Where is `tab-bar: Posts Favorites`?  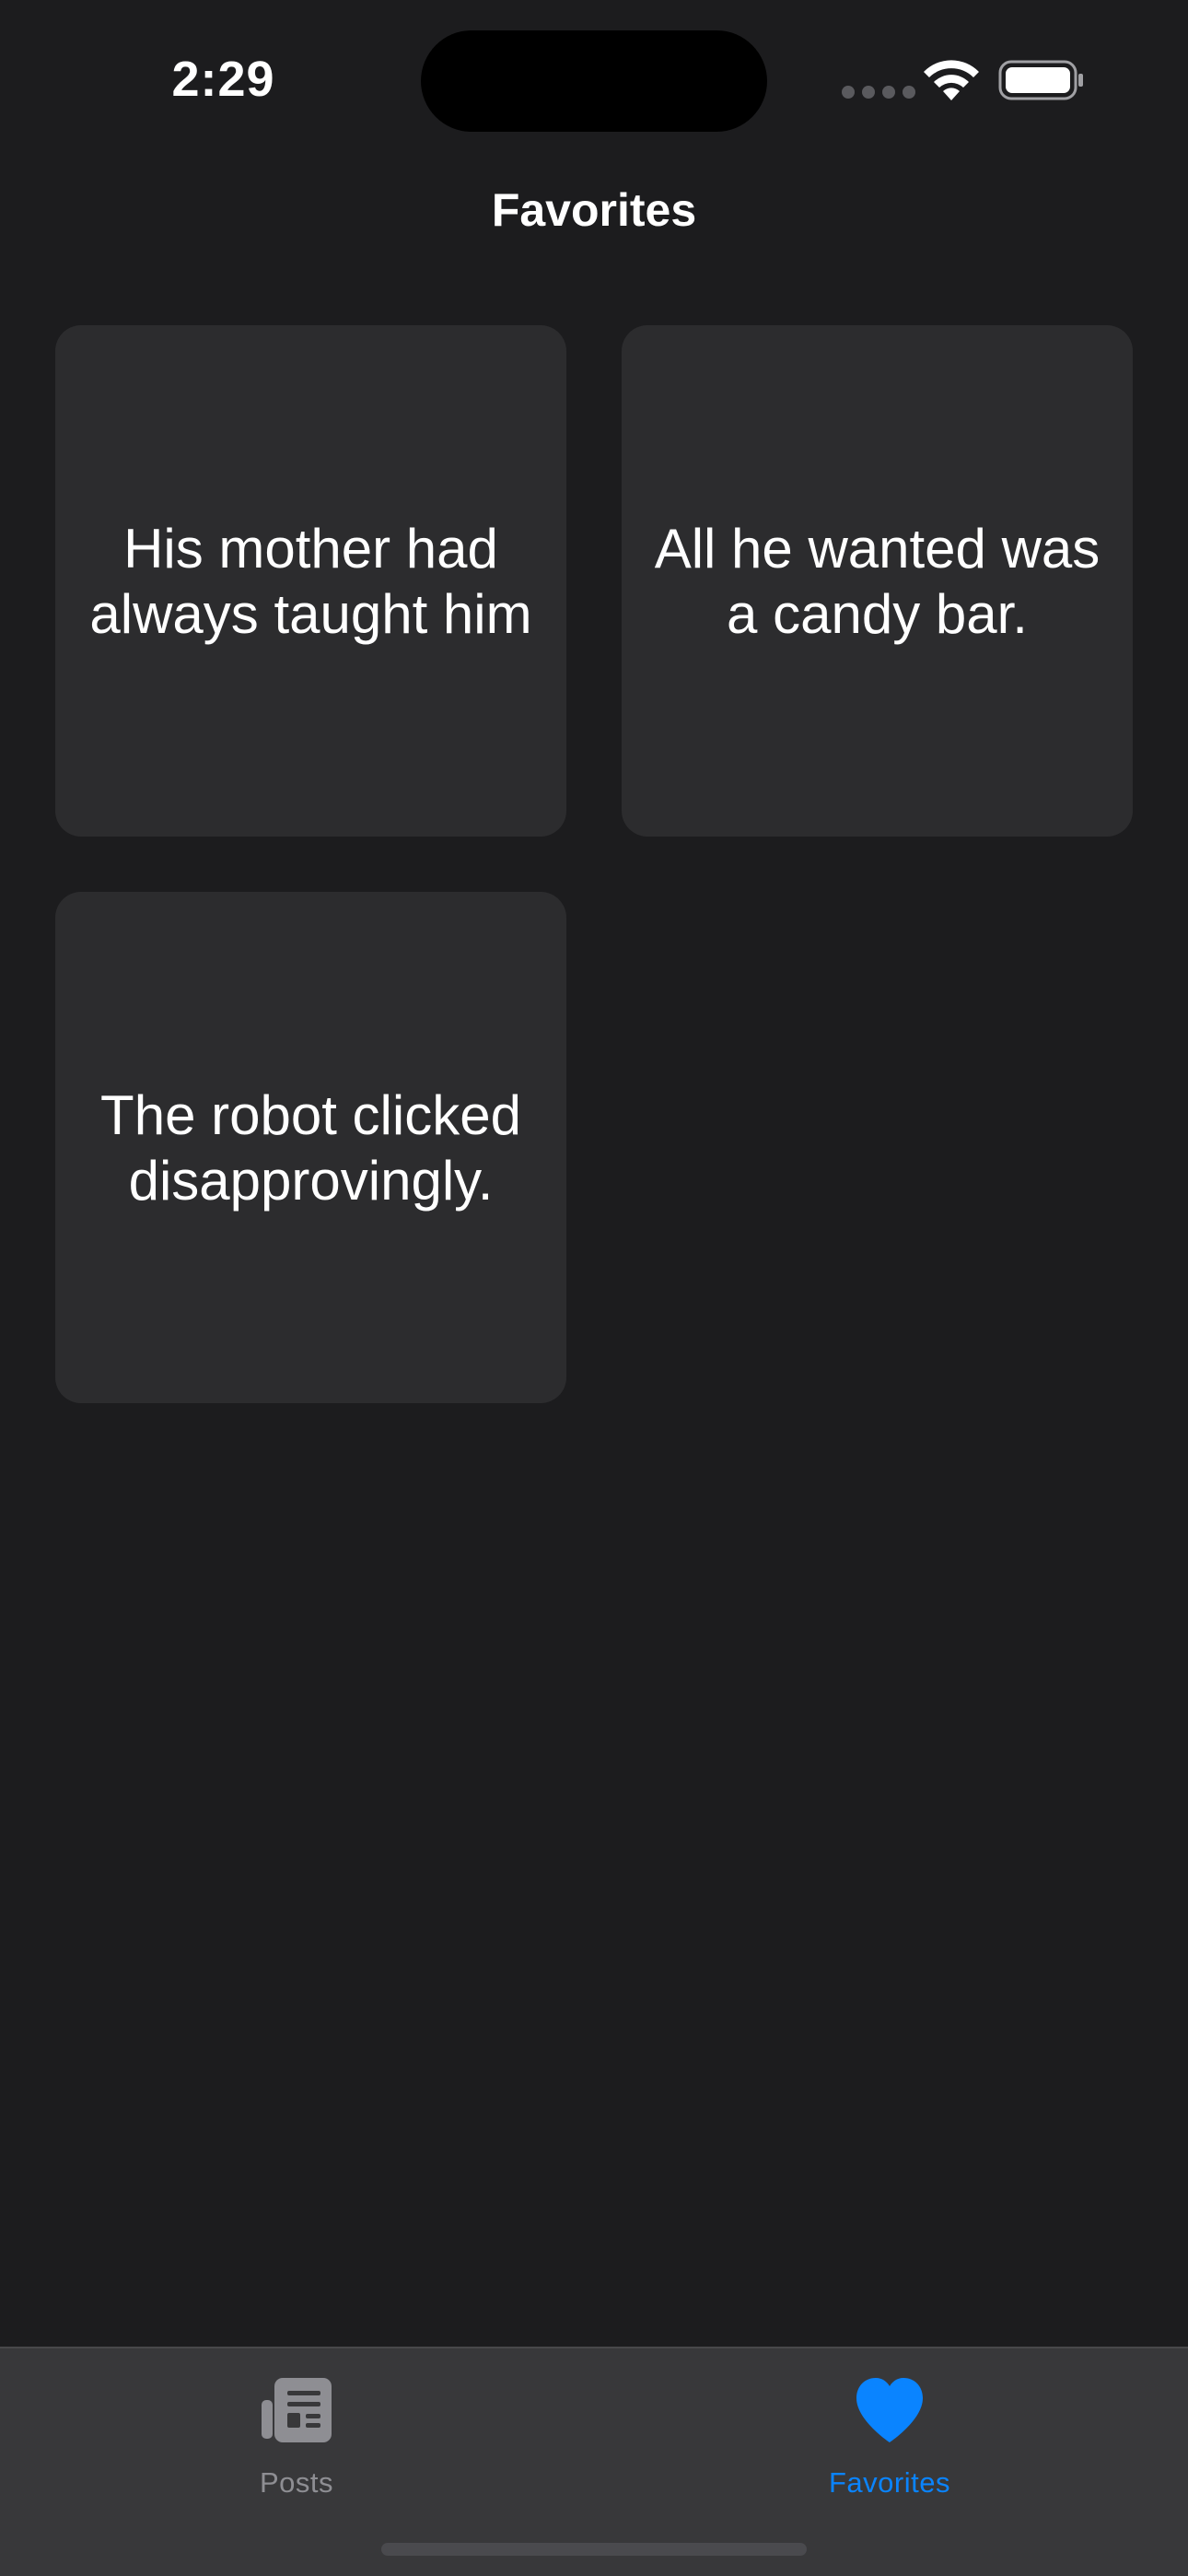 tab-bar: Posts Favorites is located at coordinates (594, 2461).